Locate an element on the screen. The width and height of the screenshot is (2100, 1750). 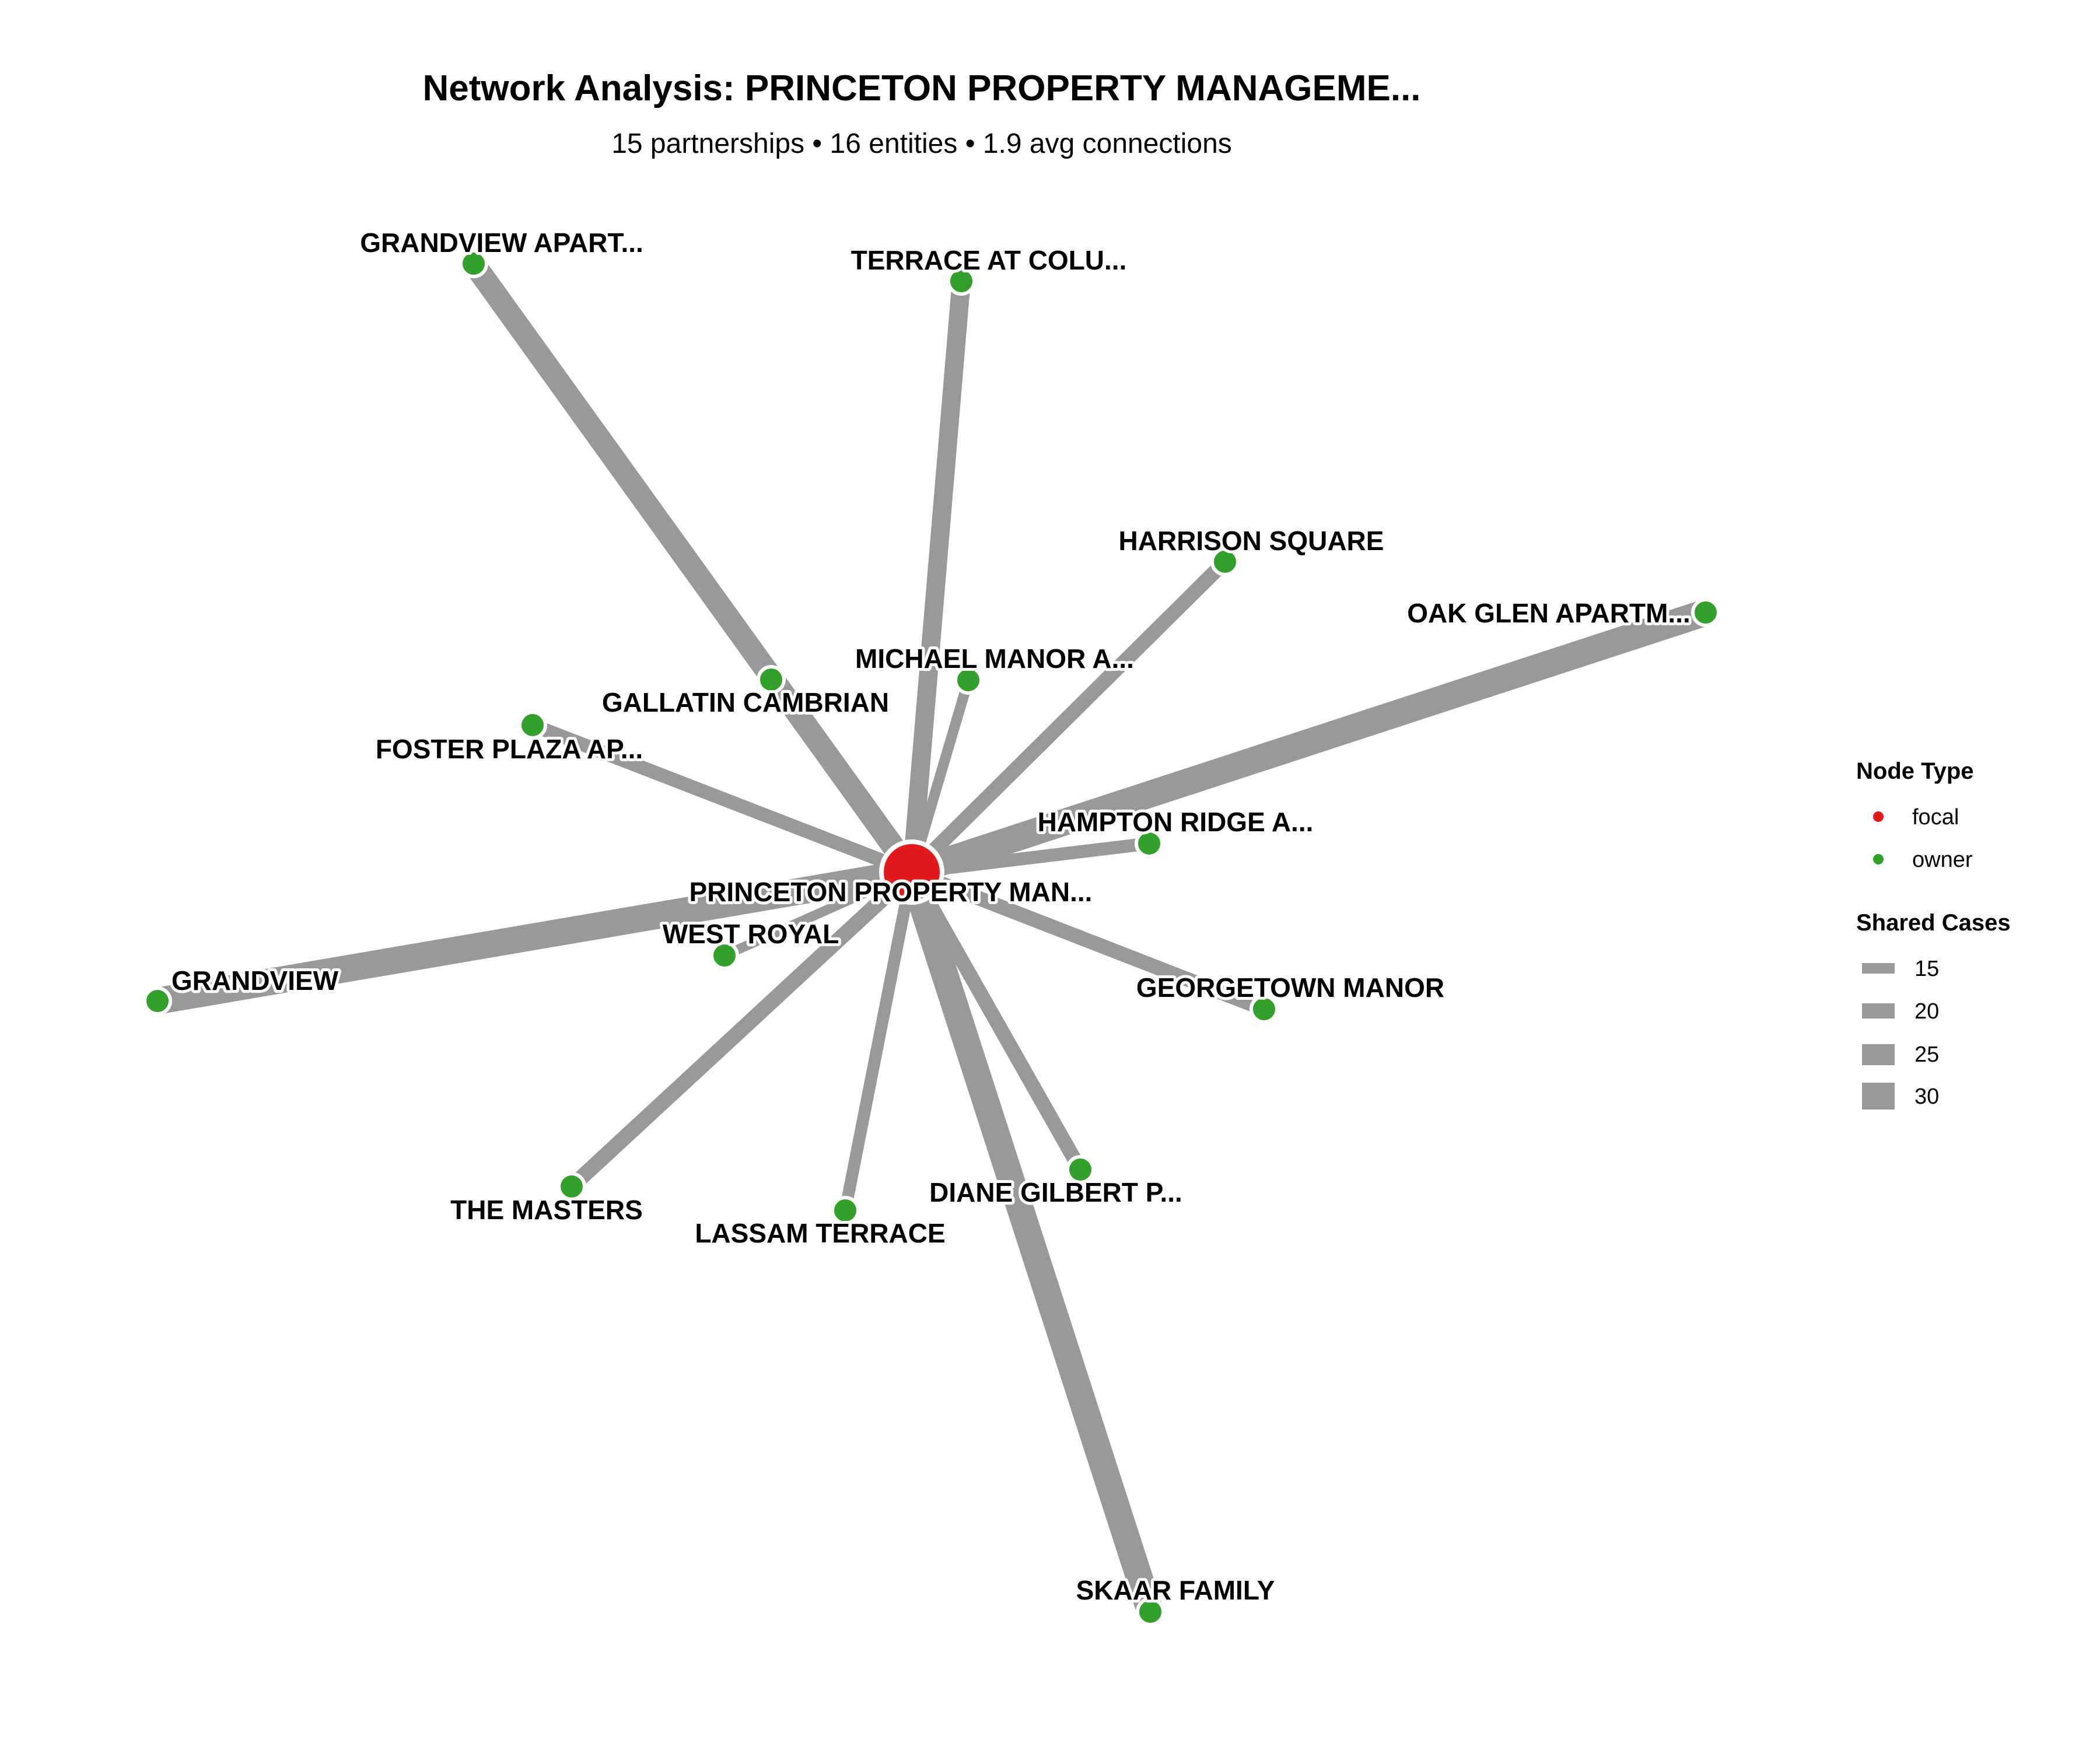
node-label-west-royal: WEST ROYAL is located at coordinates (751, 934).